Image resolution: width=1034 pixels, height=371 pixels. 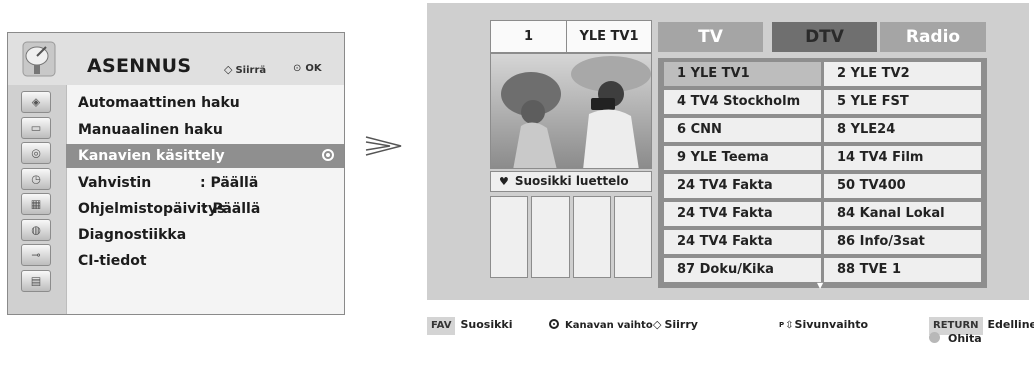 What do you see at coordinates (151, 156) in the screenshot?
I see `menu-item-label: Kanavien käsittely` at bounding box center [151, 156].